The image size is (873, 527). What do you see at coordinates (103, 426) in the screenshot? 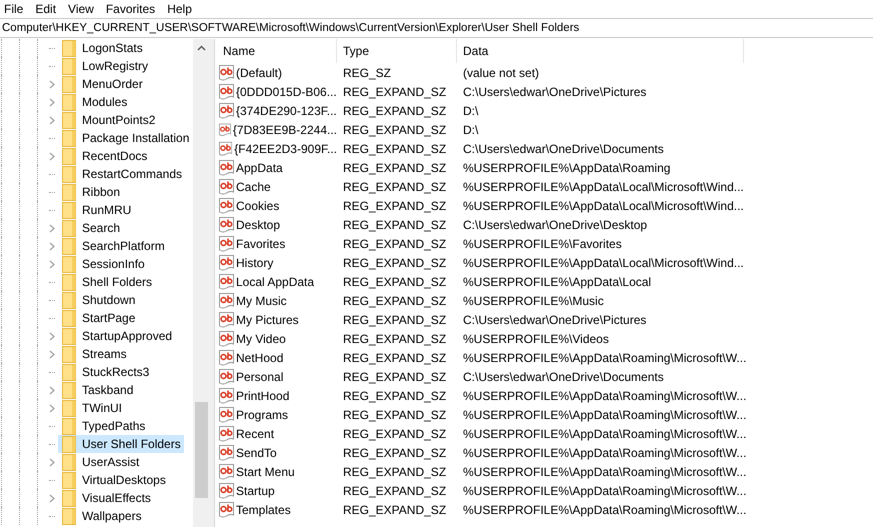
I see `tree-item: TypedPaths` at bounding box center [103, 426].